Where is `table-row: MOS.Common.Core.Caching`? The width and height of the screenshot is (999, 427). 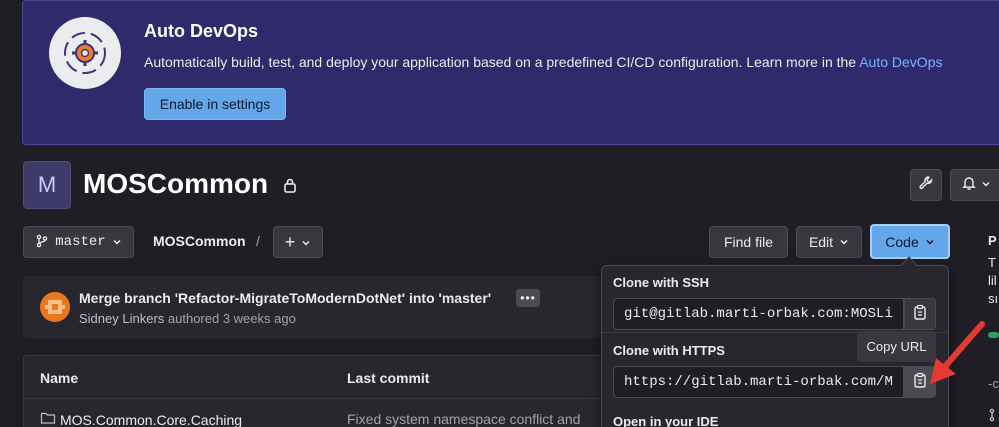
table-row: MOS.Common.Core.Caching is located at coordinates (141, 419).